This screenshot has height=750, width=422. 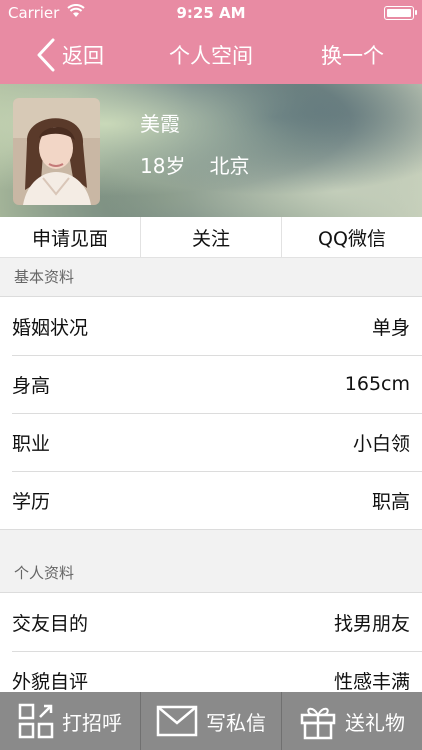 What do you see at coordinates (31, 385) in the screenshot?
I see `row-label: 身高` at bounding box center [31, 385].